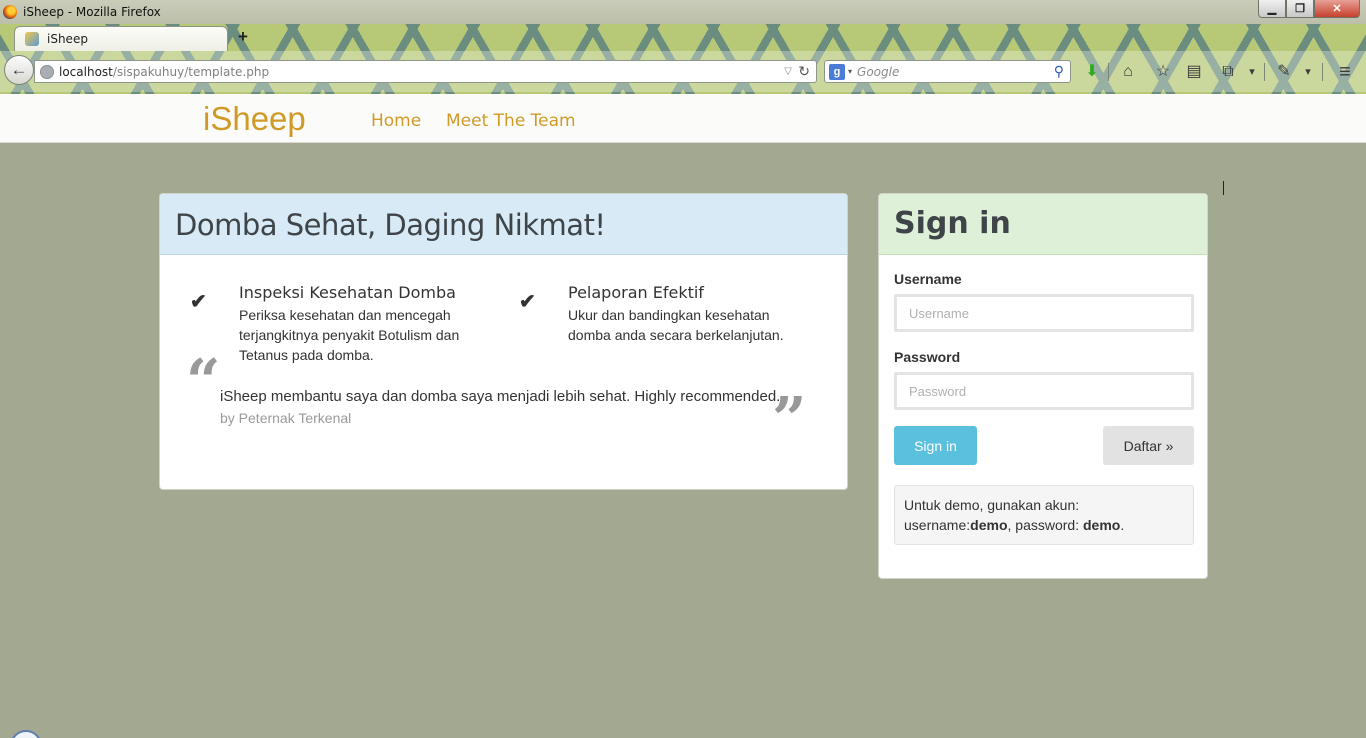 This screenshot has height=738, width=1366. Describe the element at coordinates (989, 525) in the screenshot. I see `demo-username: demo` at that location.